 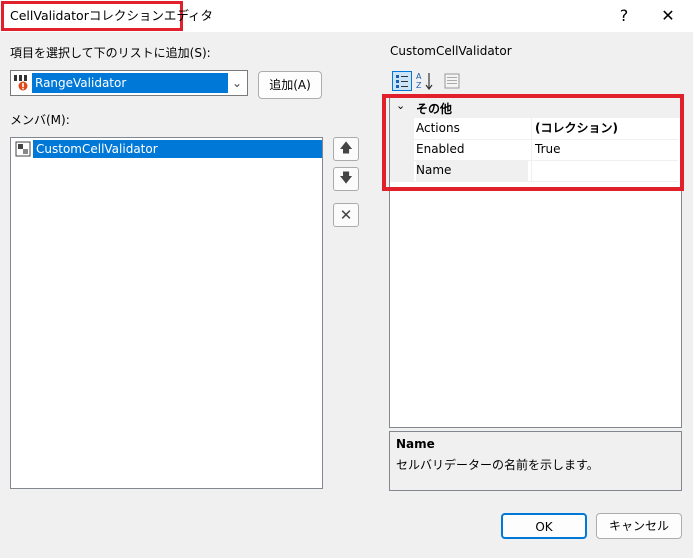 I want to click on property-toolbar: A Z, so click(x=430, y=81).